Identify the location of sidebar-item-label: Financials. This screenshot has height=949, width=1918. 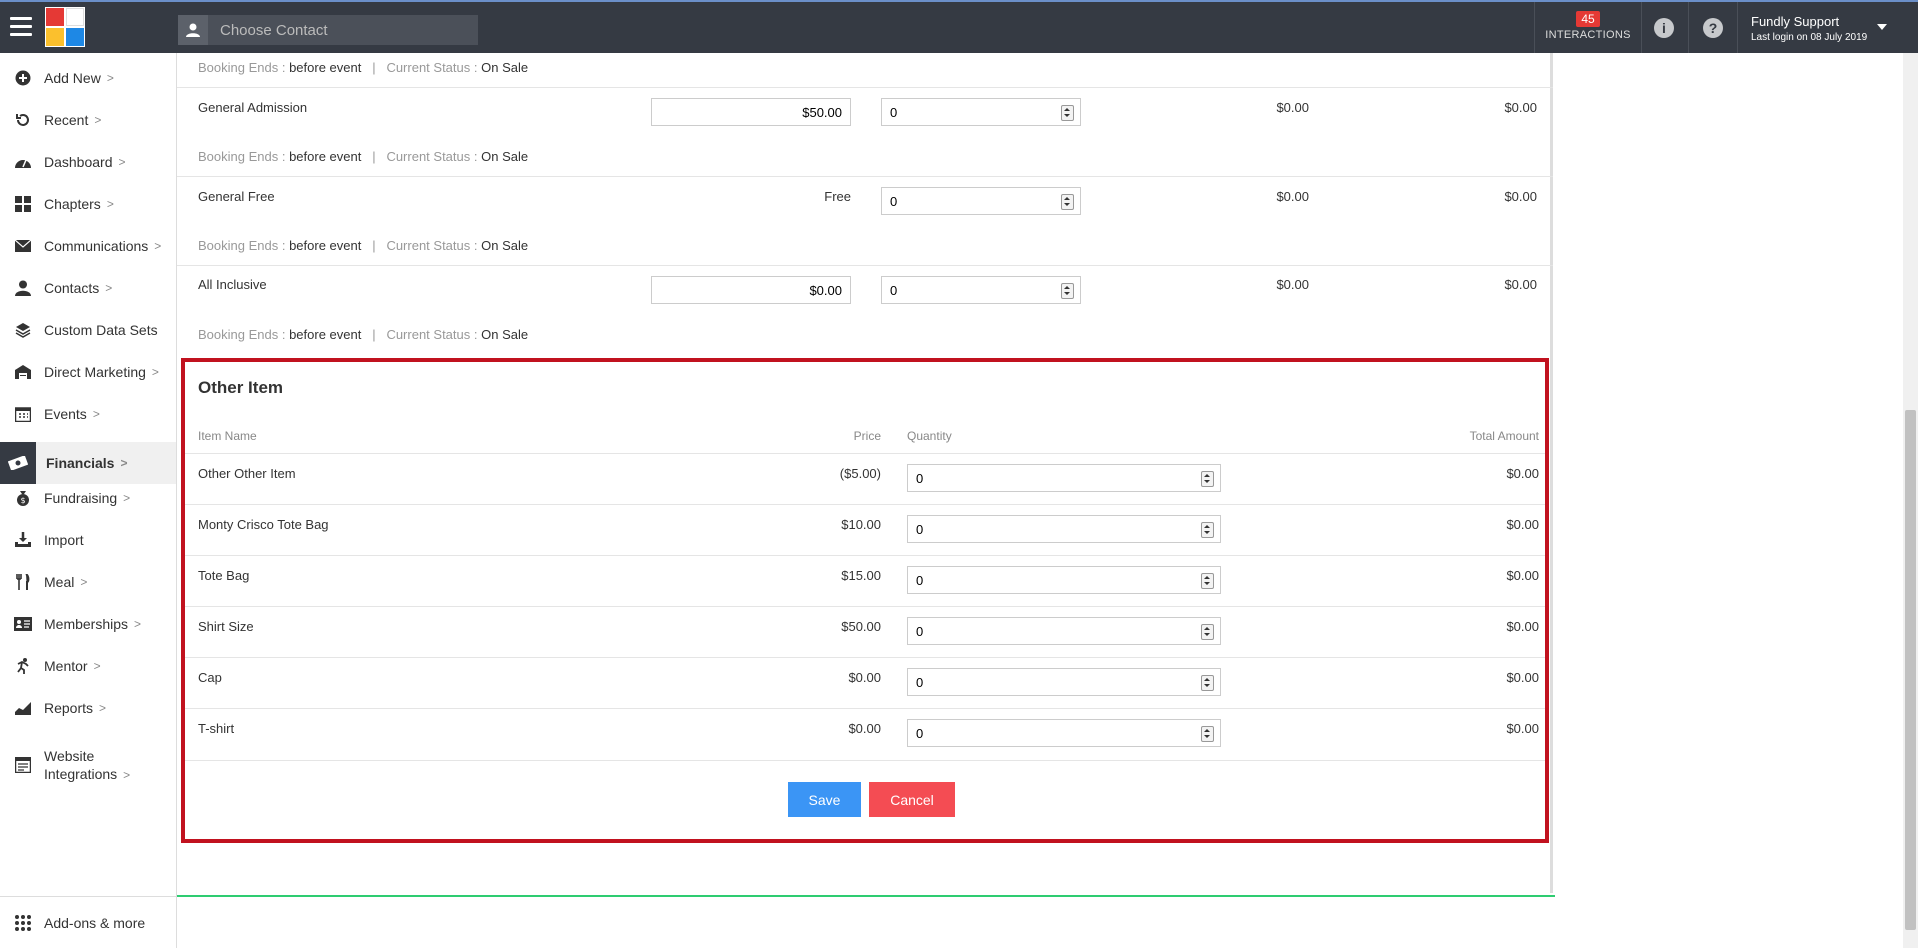
(80, 463).